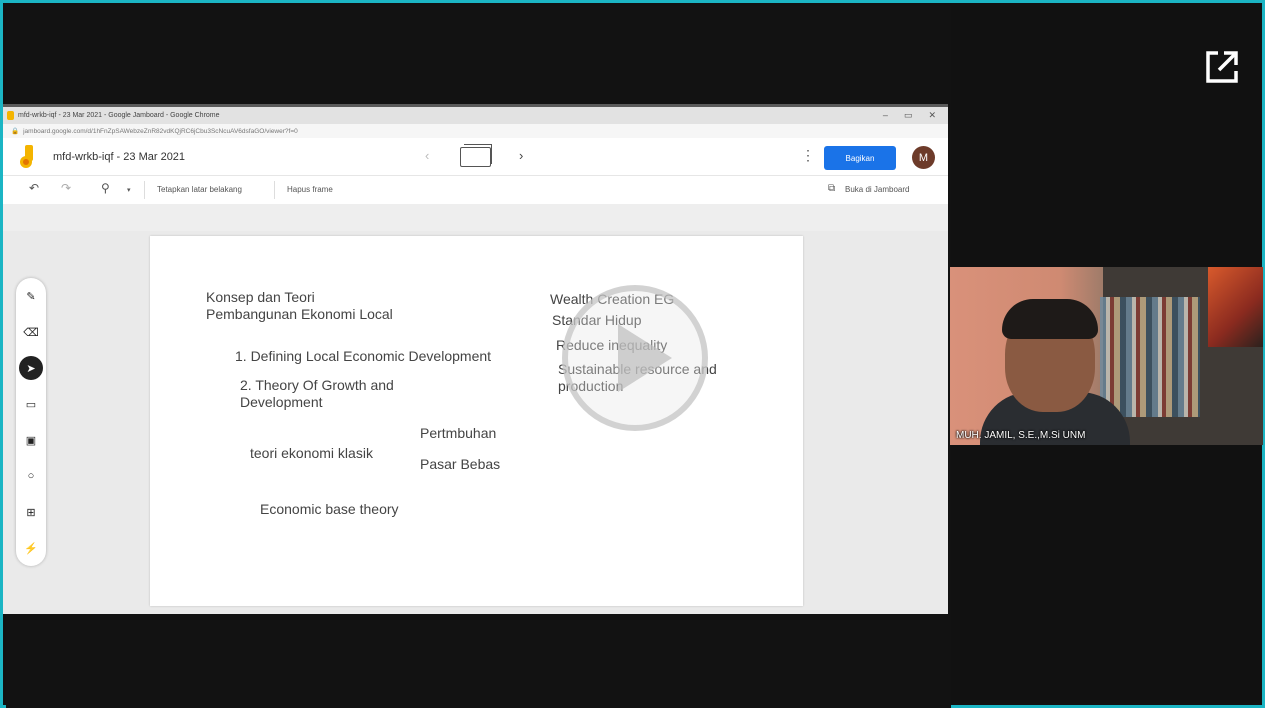 Image resolution: width=1265 pixels, height=708 pixels. What do you see at coordinates (34, 188) in the screenshot?
I see `undo-icon: ↶` at bounding box center [34, 188].